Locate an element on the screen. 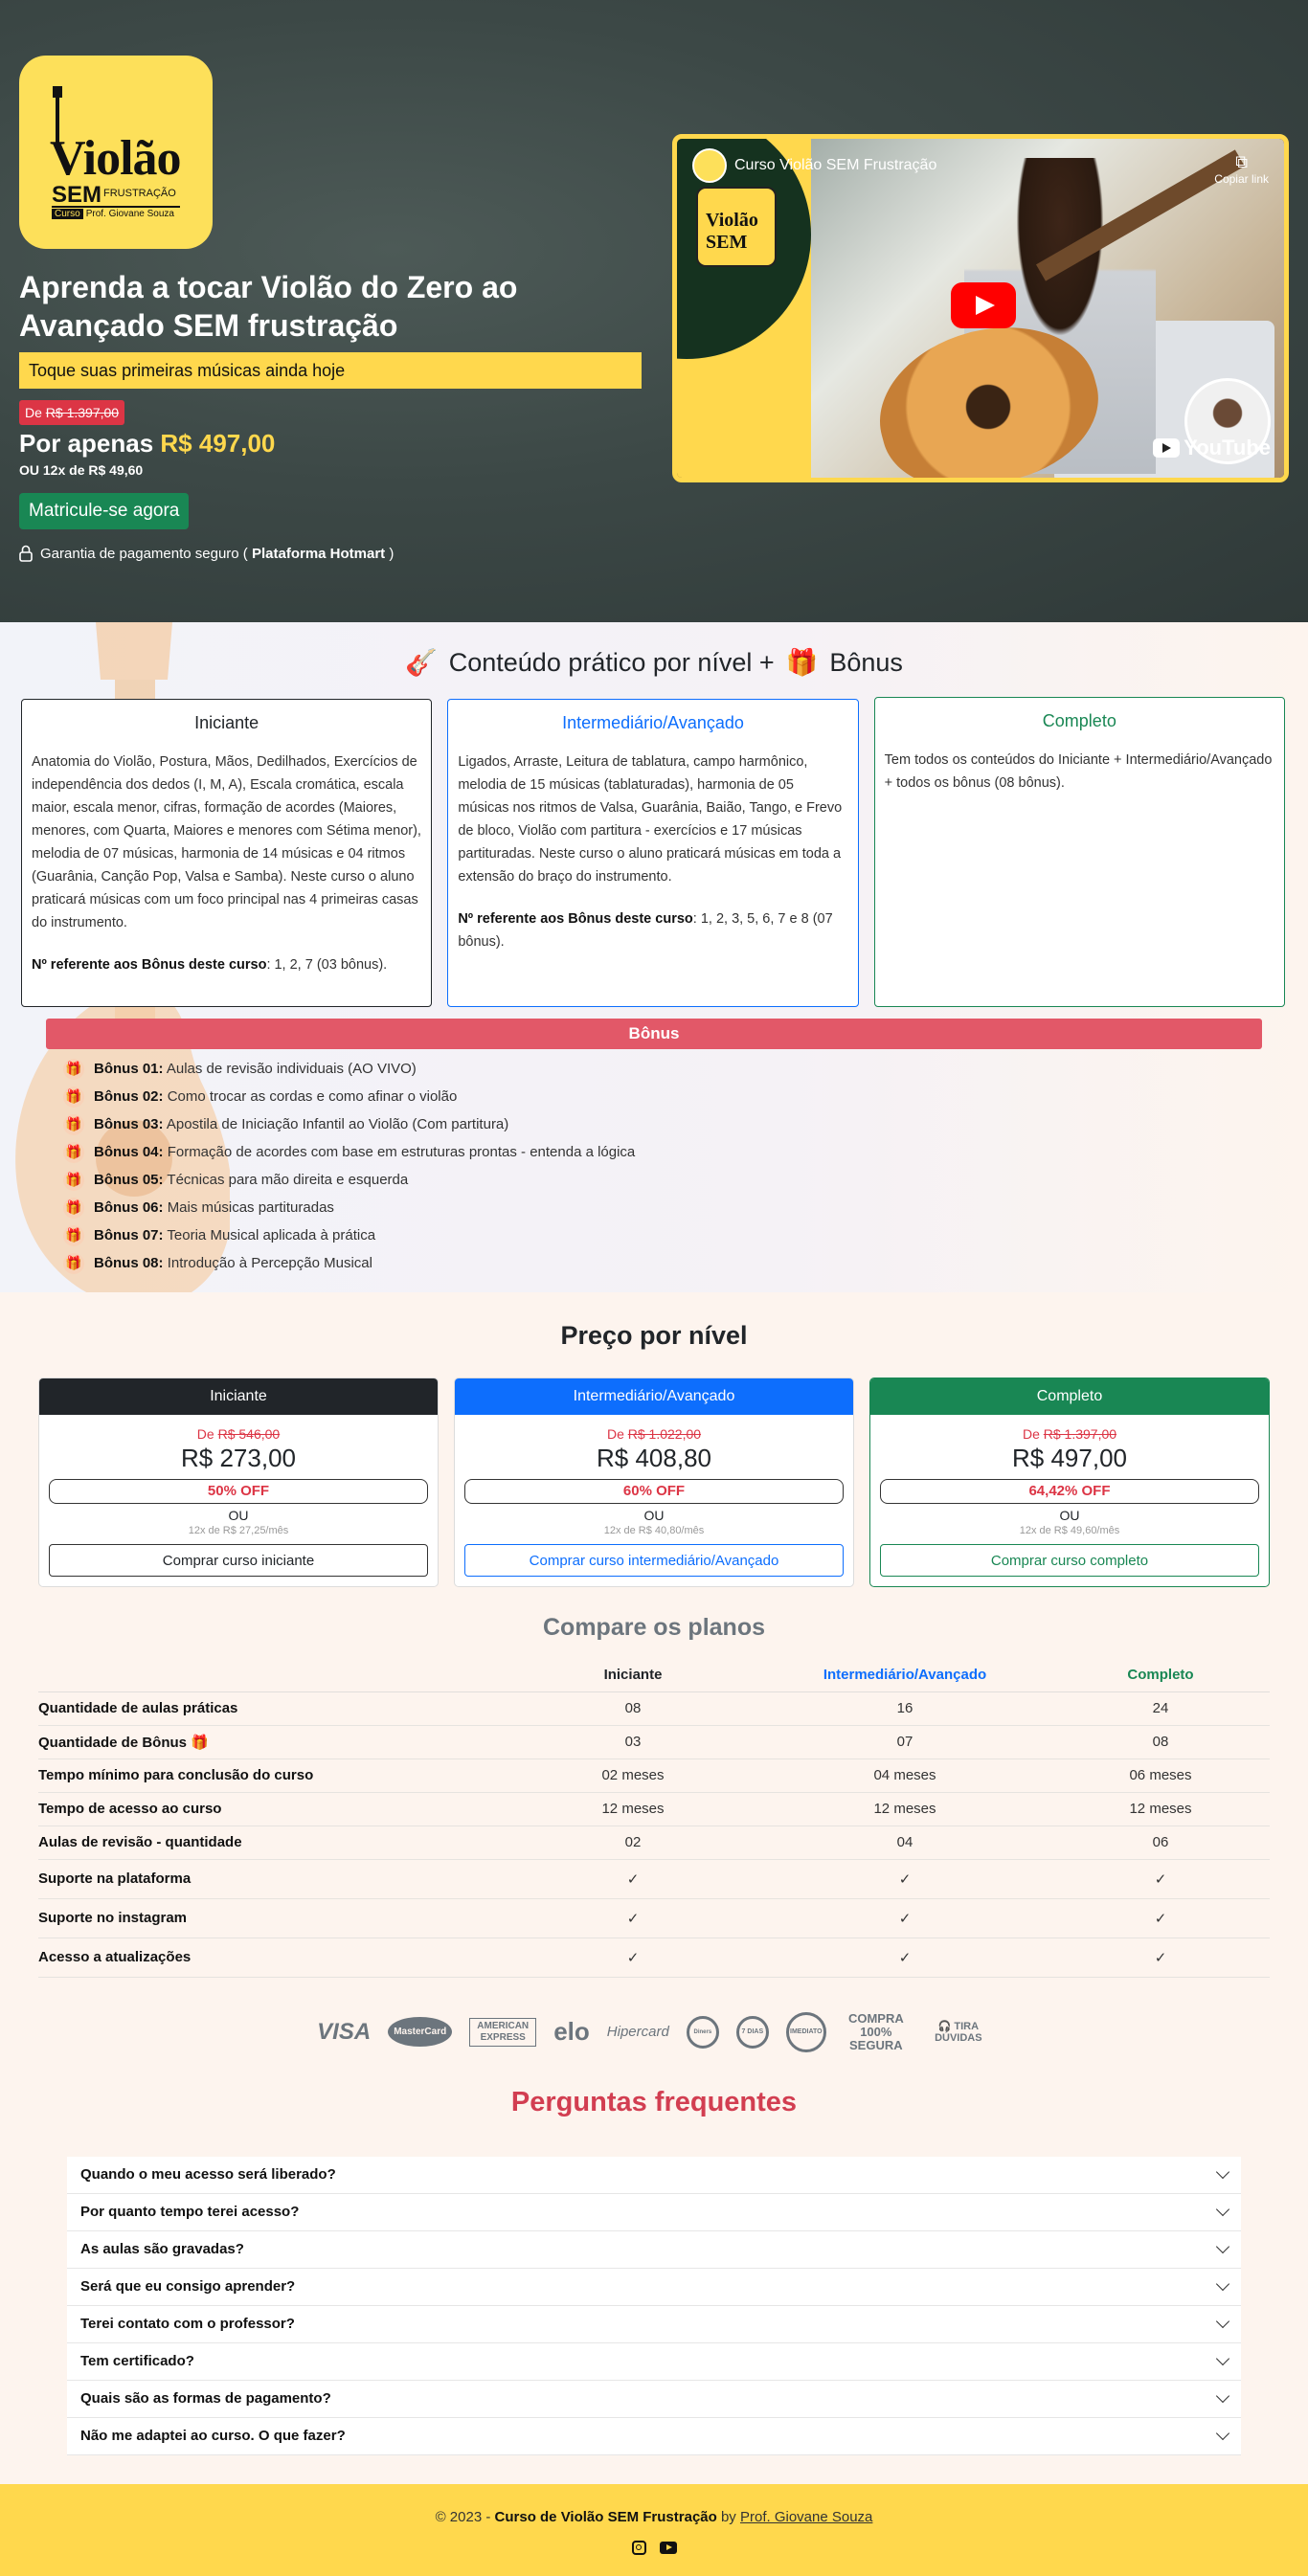 The width and height of the screenshot is (1308, 2576). level-title: Iniciante is located at coordinates (226, 723).